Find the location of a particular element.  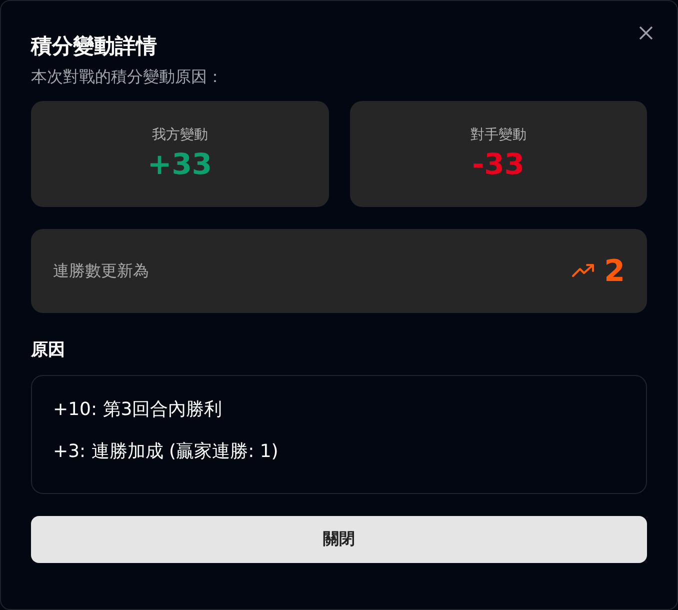

score-label: 對手變動 is located at coordinates (498, 135).